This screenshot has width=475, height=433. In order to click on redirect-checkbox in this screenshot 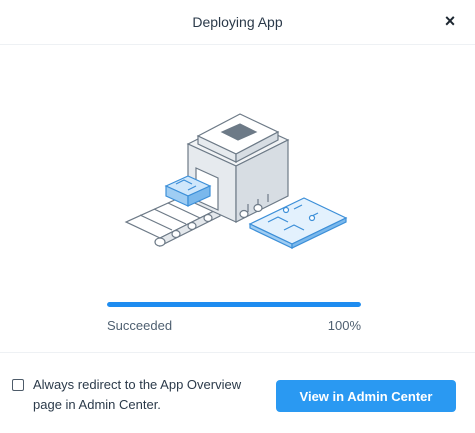, I will do `click(18, 385)`.